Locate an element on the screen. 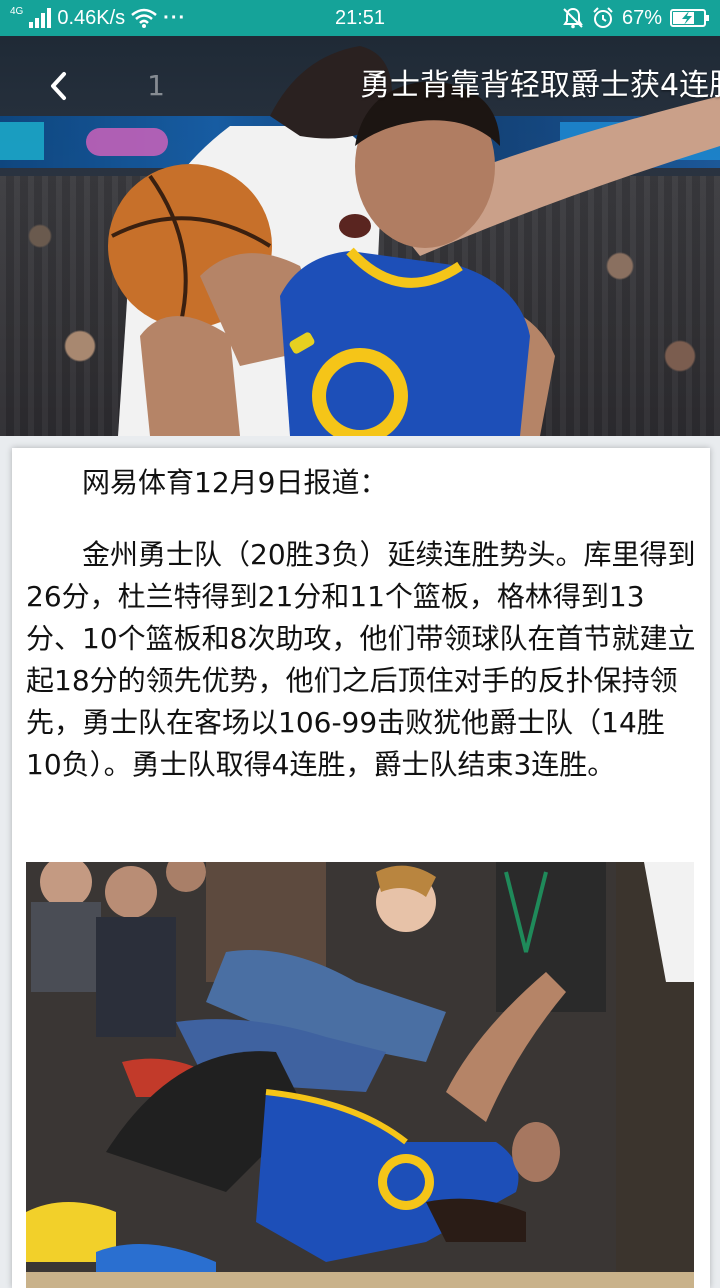  status-bar: 4G 0.46K/s ··· 21:51 67% is located at coordinates (360, 18).